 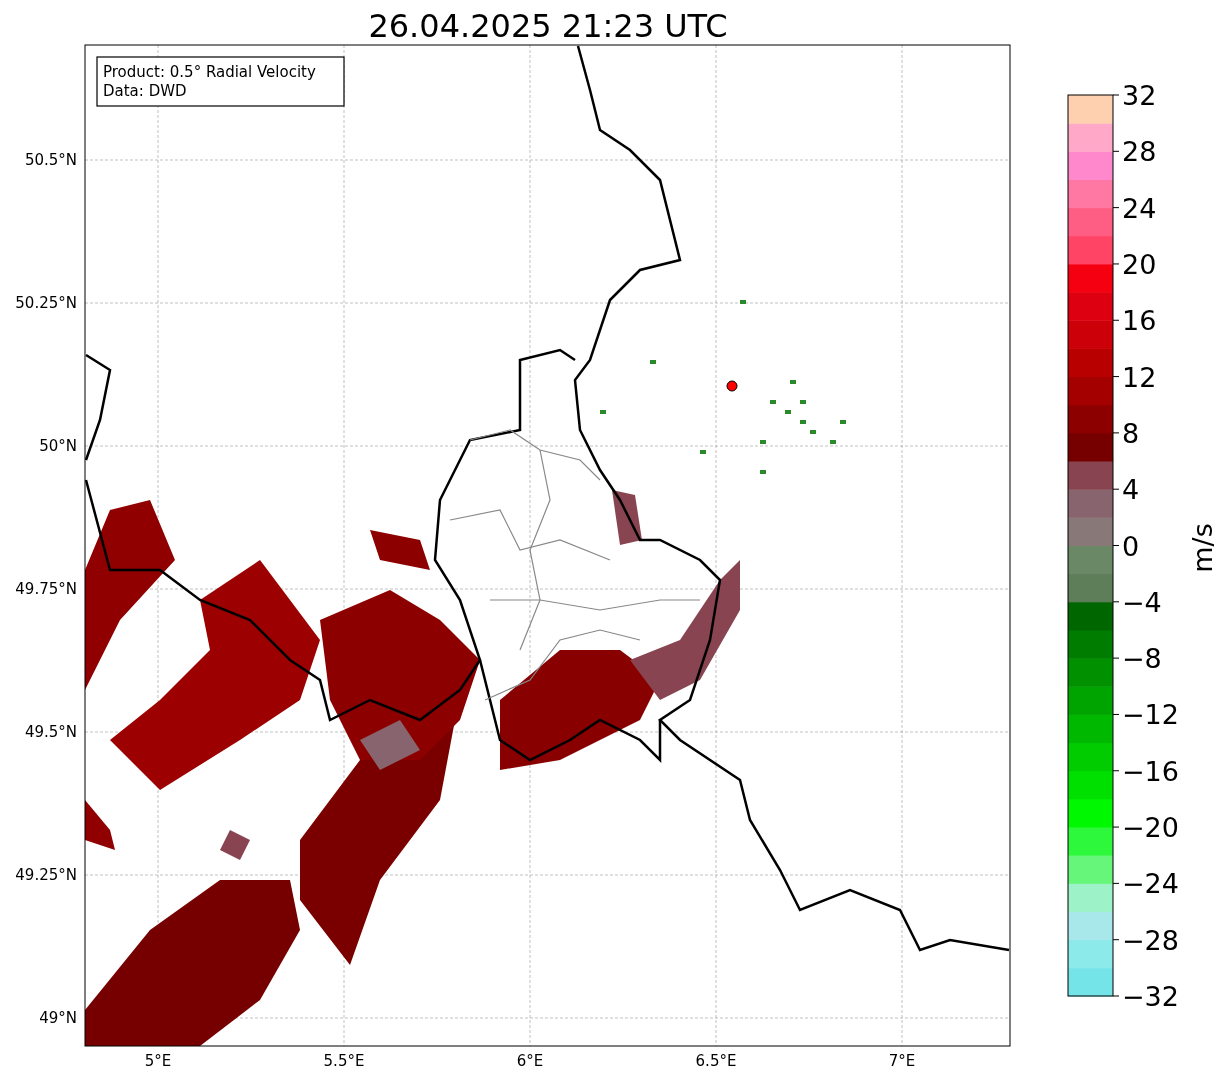 I want to click on legend-text: Data: DWD, so click(x=145, y=91).